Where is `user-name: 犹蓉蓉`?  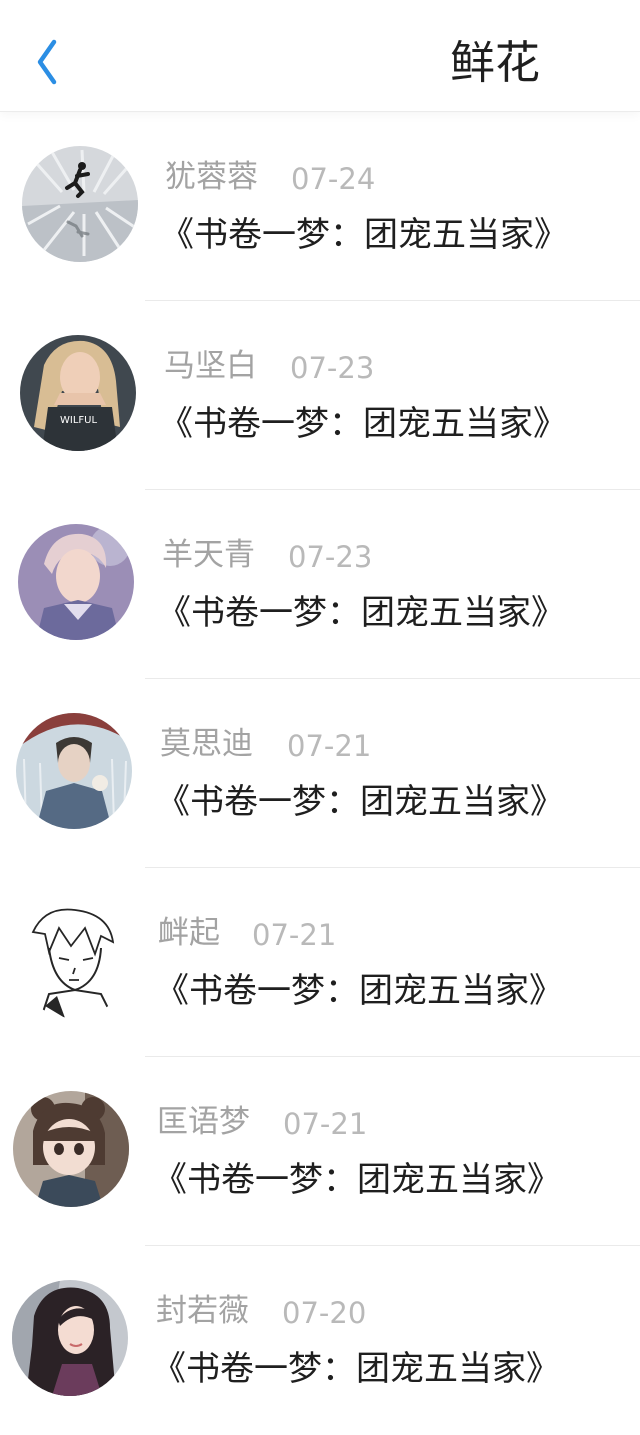 user-name: 犹蓉蓉 is located at coordinates (211, 177).